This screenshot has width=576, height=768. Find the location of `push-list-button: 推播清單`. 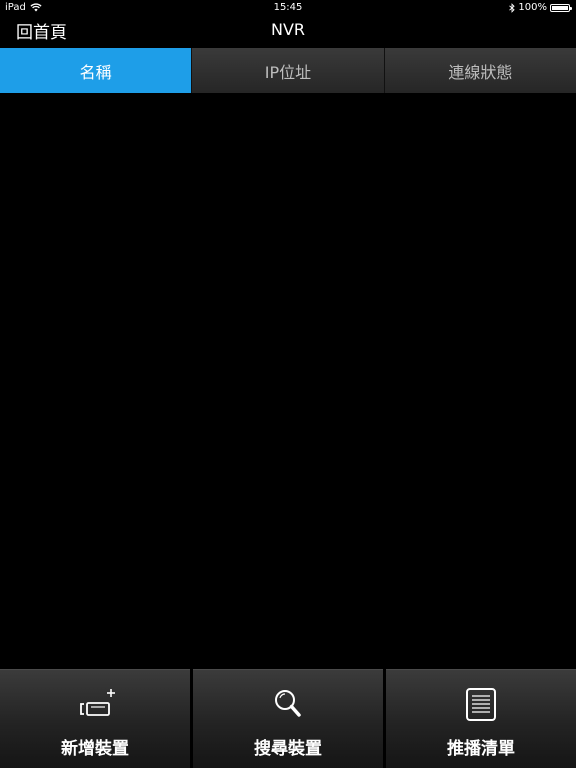

push-list-button: 推播清單 is located at coordinates (481, 718).